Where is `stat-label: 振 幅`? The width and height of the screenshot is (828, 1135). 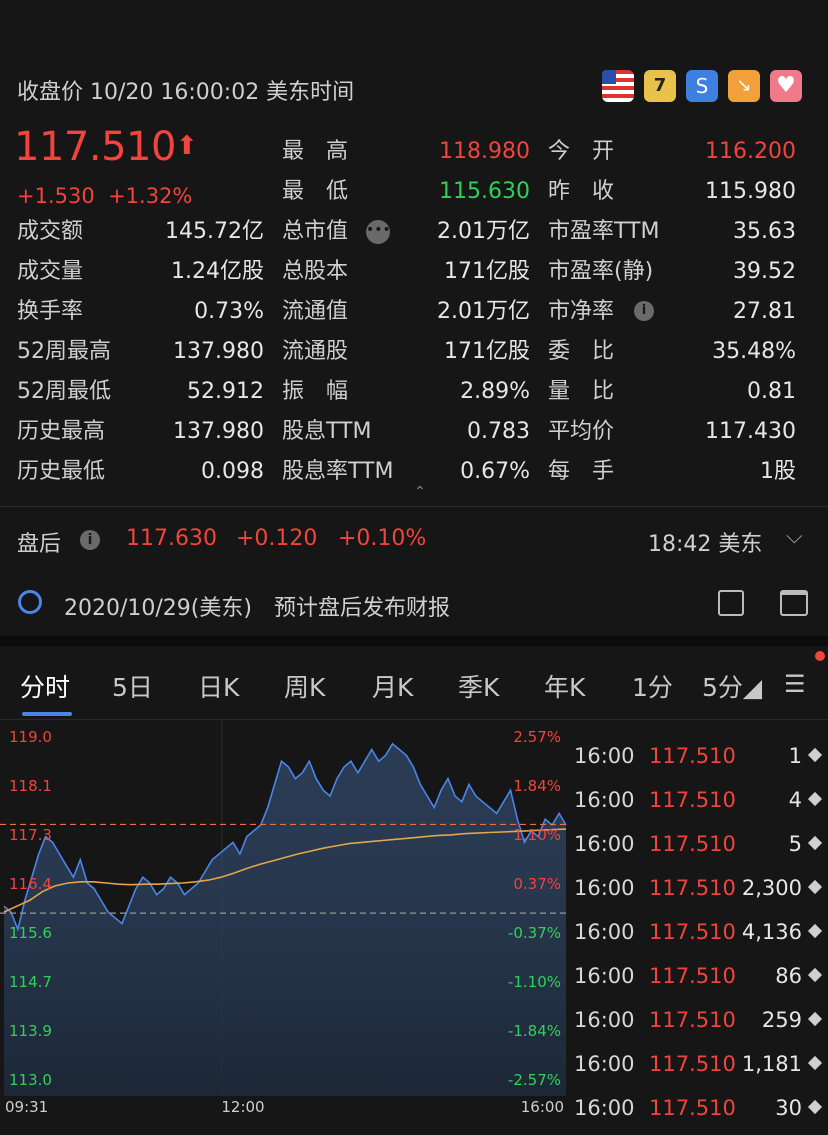
stat-label: 振 幅 is located at coordinates (315, 391).